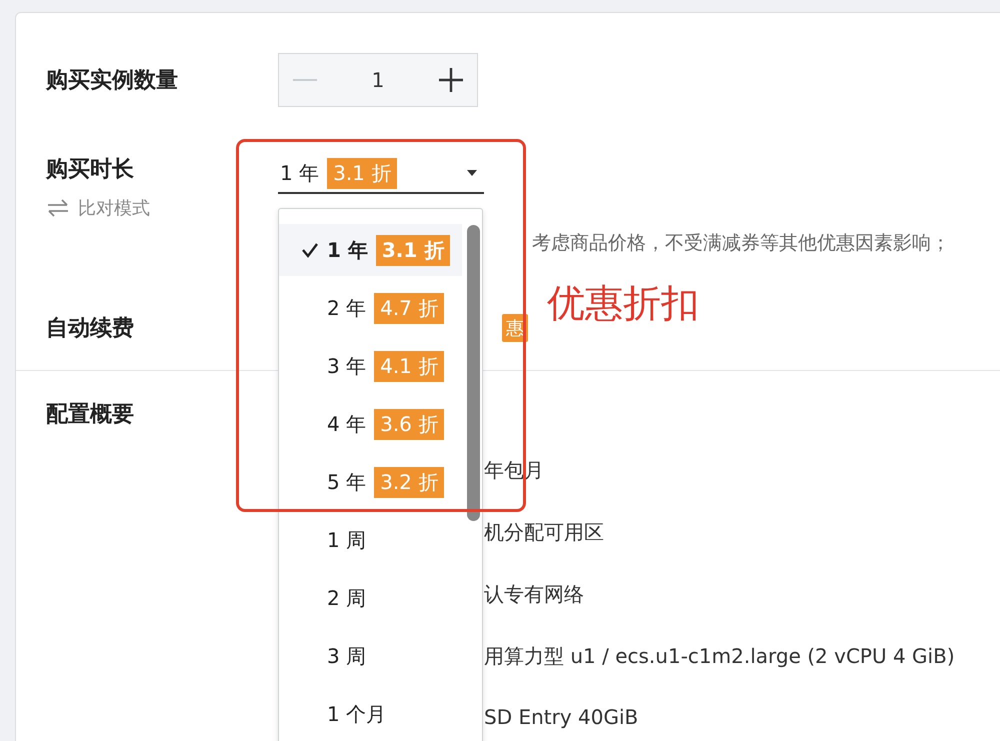 The height and width of the screenshot is (741, 1000). I want to click on dropdown-option: 2 年 4.7 折, so click(370, 308).